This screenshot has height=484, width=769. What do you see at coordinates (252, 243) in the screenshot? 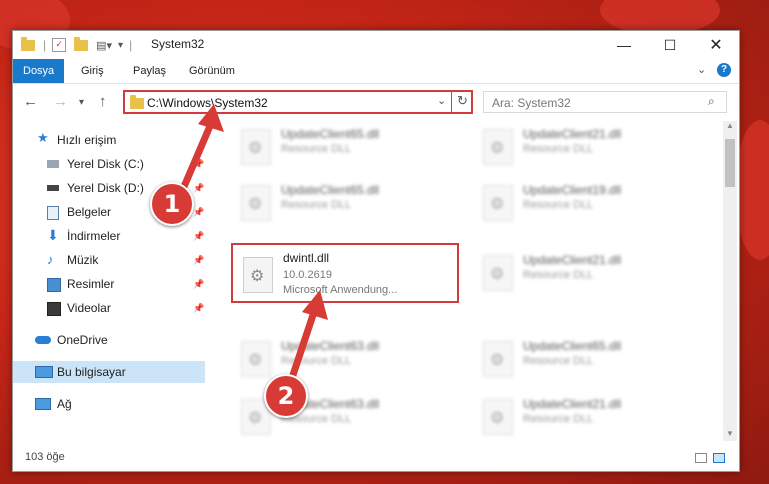
I see `annotation-arrows` at bounding box center [252, 243].